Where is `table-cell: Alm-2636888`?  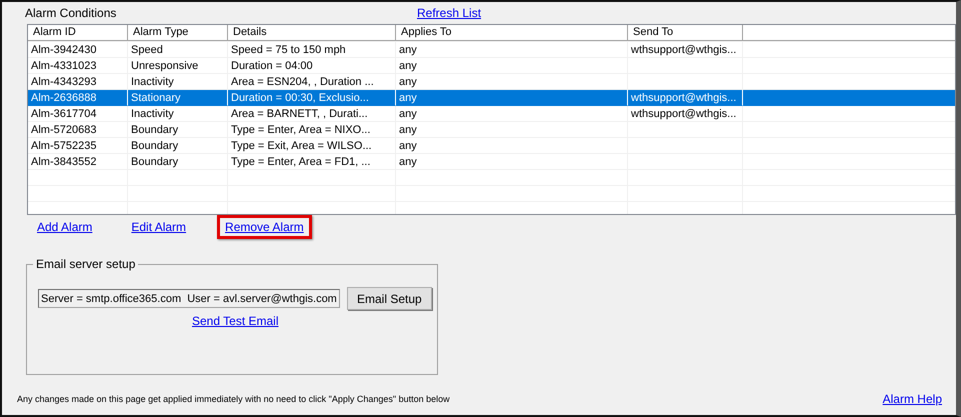 table-cell: Alm-2636888 is located at coordinates (63, 98).